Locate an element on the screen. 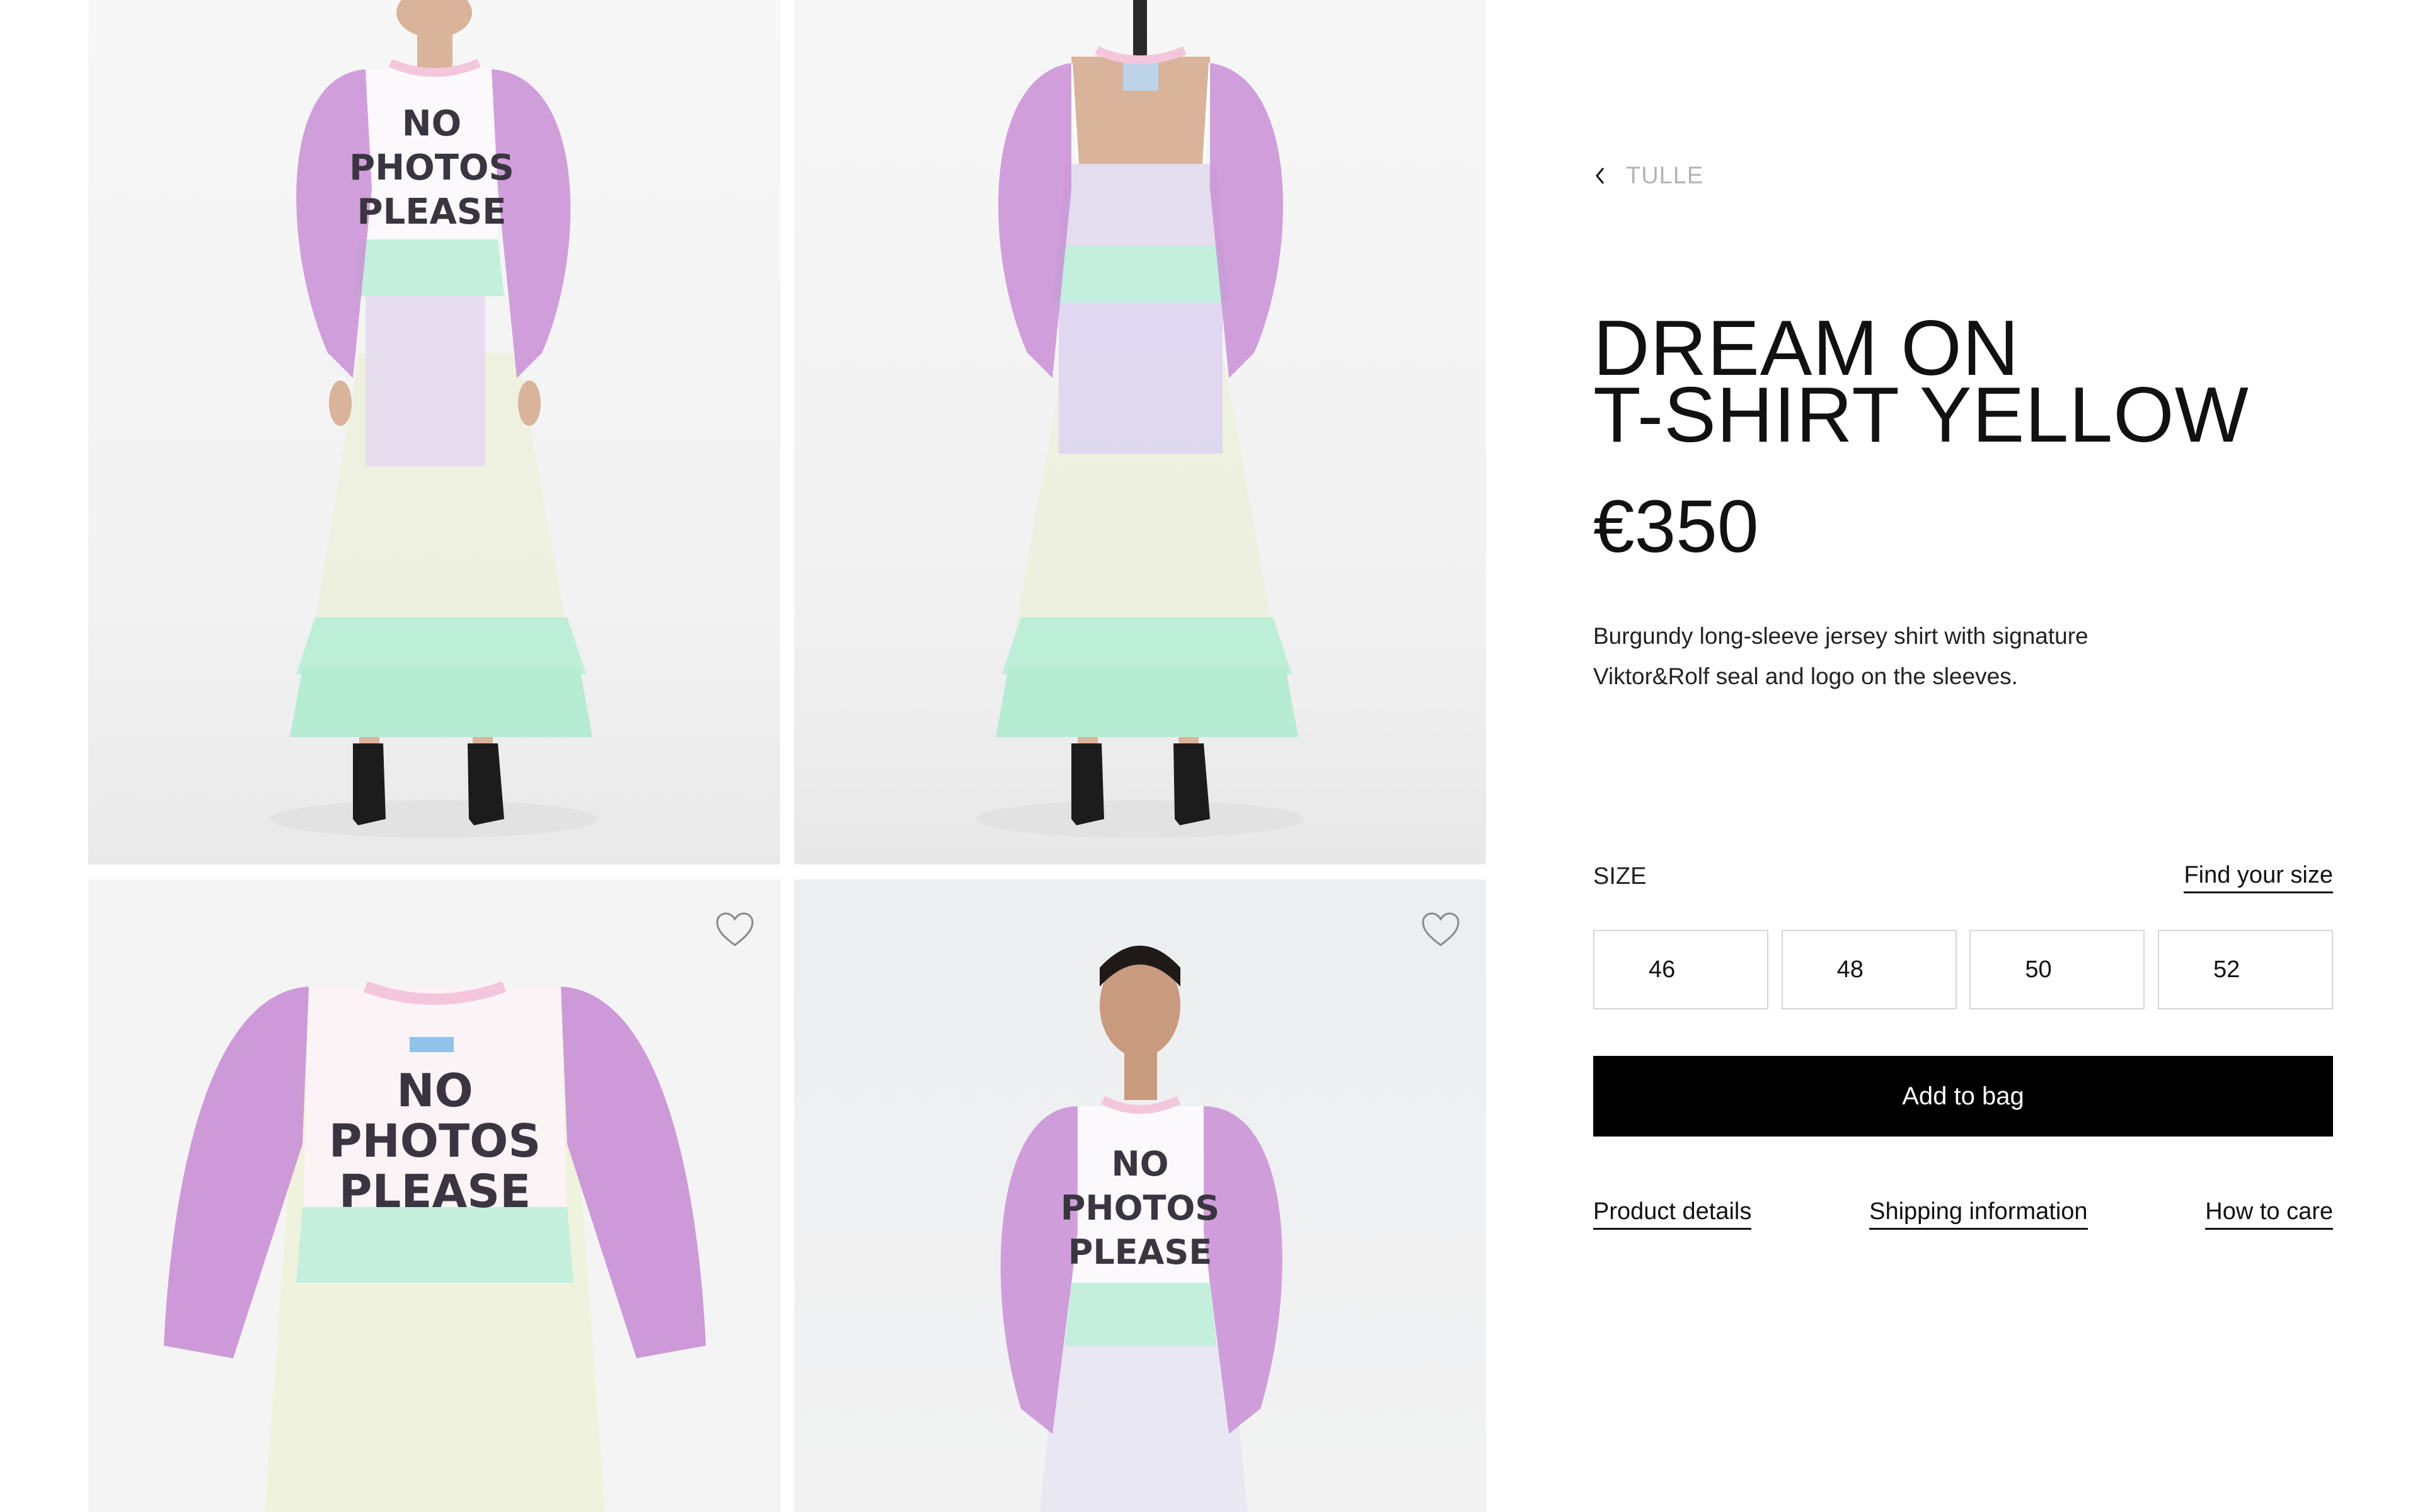  shipping-information-link: Shipping information is located at coordinates (1979, 1214).